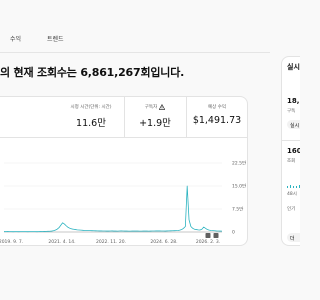  Describe the element at coordinates (217, 120) in the screenshot. I see `metric-revenue-value: $1,491.73` at that location.